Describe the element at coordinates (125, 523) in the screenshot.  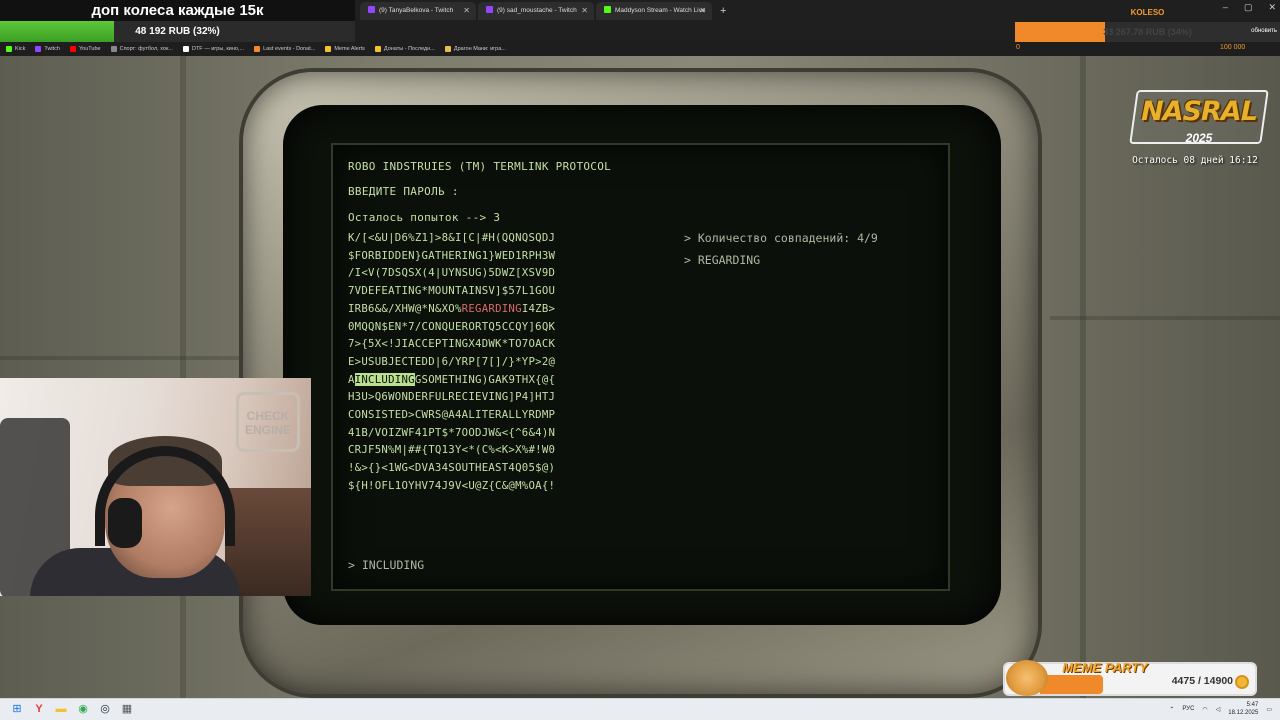
I see `headphone-earcup` at that location.